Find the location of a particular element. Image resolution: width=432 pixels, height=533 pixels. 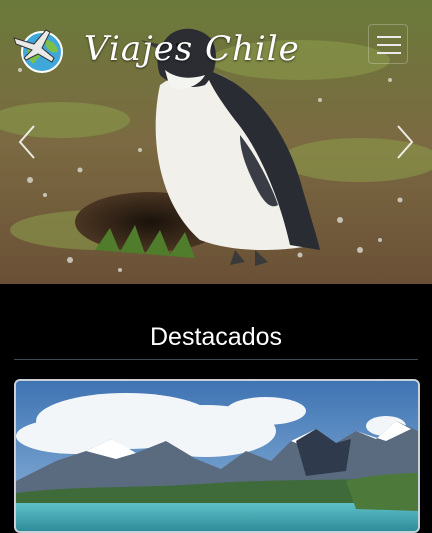

globe-plane-logo-icon is located at coordinates (38, 51).